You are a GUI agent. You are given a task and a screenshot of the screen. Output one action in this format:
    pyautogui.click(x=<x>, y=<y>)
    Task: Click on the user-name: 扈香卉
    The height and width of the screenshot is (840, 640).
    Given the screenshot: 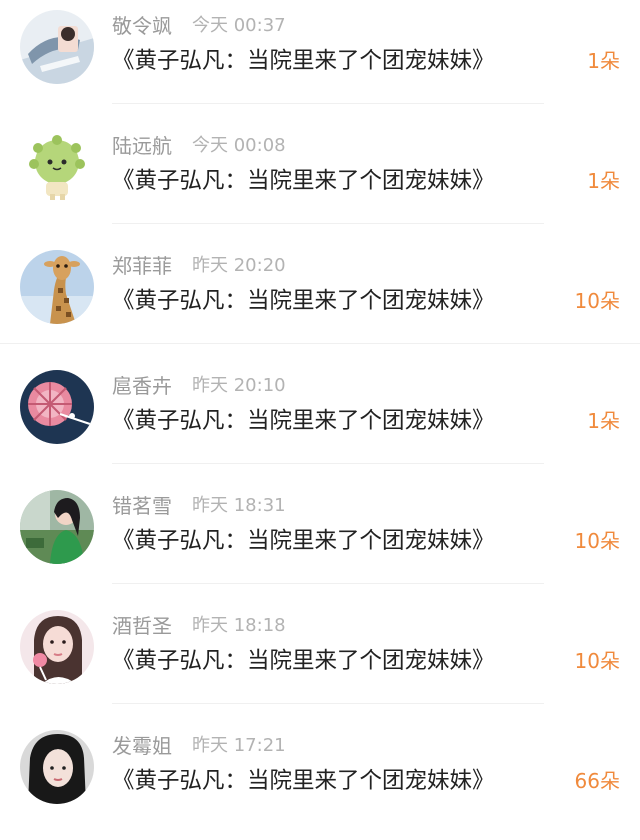 What is the action you would take?
    pyautogui.click(x=142, y=386)
    